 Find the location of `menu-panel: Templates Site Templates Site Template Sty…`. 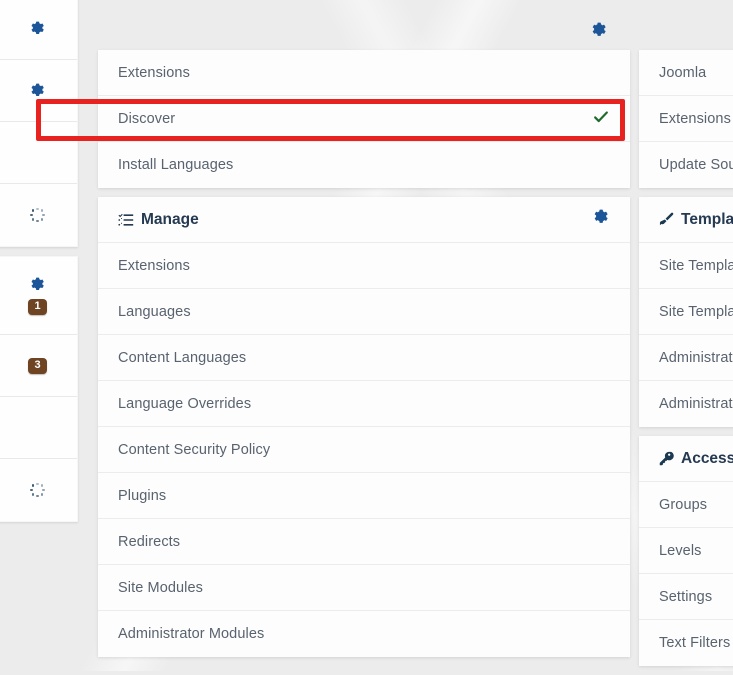

menu-panel: Templates Site Templates Site Template Sty… is located at coordinates (686, 312).